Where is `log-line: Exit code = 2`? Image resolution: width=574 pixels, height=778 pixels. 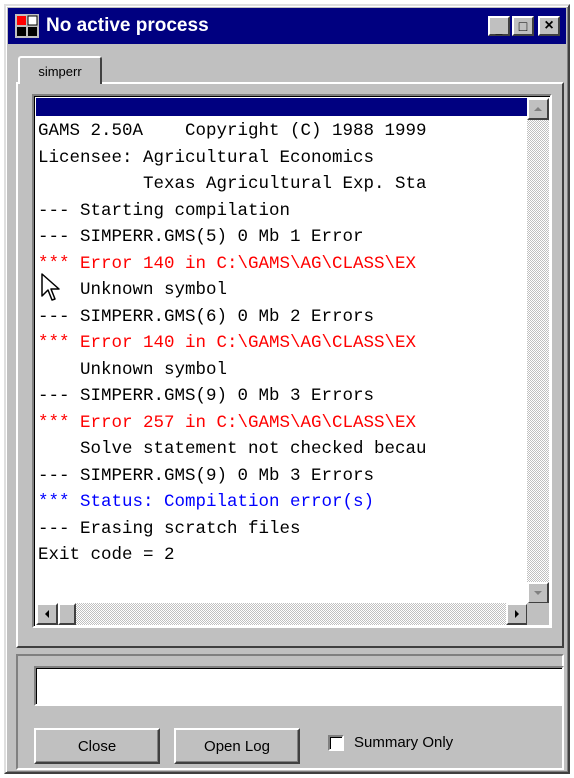 log-line: Exit code = 2 is located at coordinates (106, 555).